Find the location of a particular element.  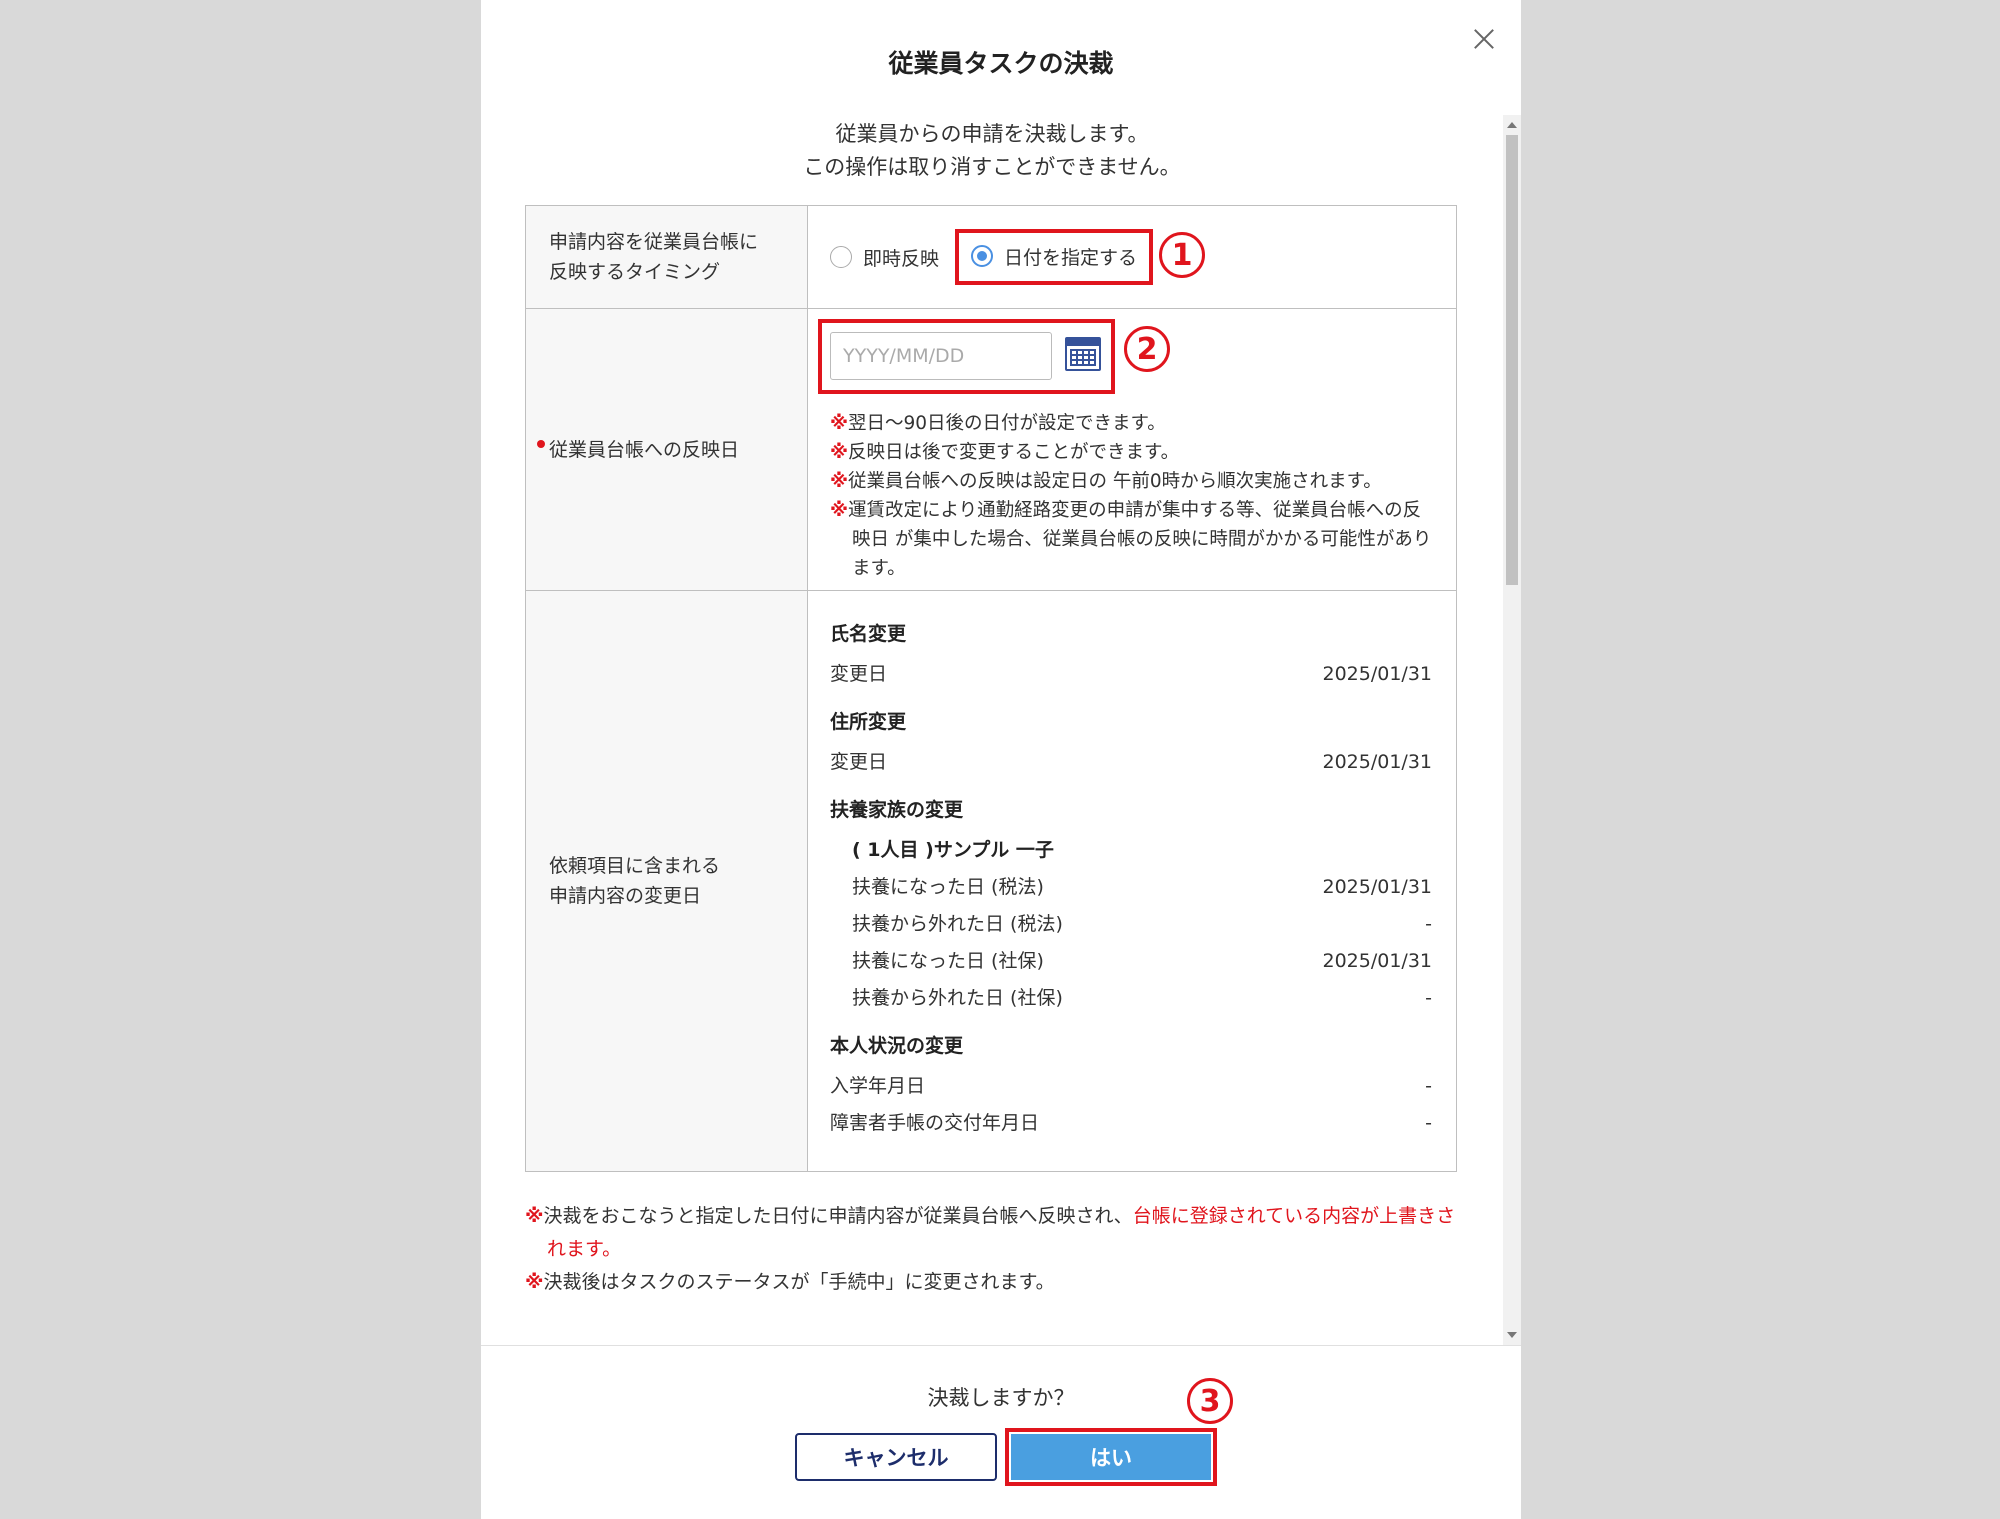

change-dates-label-line-1: 依頼項目に含まれる is located at coordinates (635, 866).